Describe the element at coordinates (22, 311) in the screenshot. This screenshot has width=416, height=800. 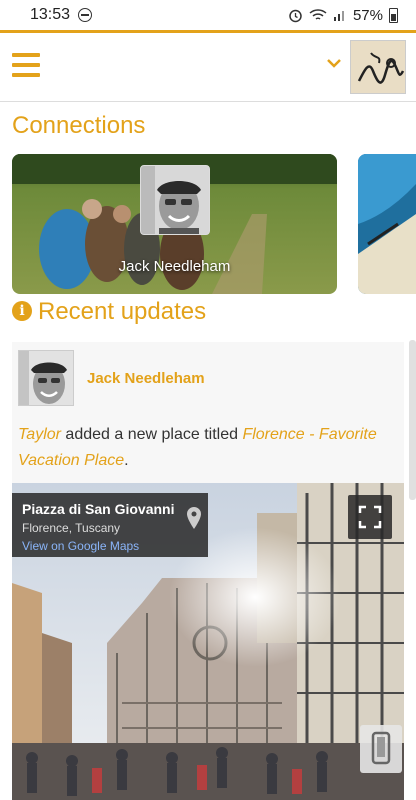
I see `info-icon: i` at that location.